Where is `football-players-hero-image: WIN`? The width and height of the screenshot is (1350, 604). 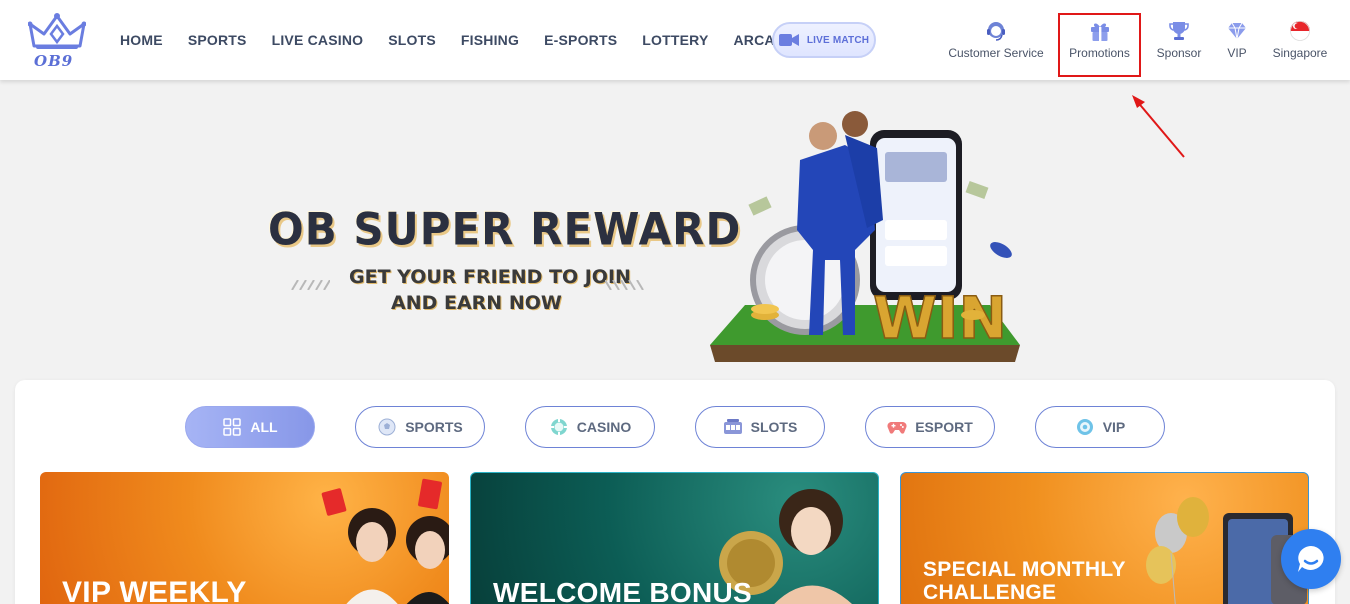 football-players-hero-image: WIN is located at coordinates (865, 236).